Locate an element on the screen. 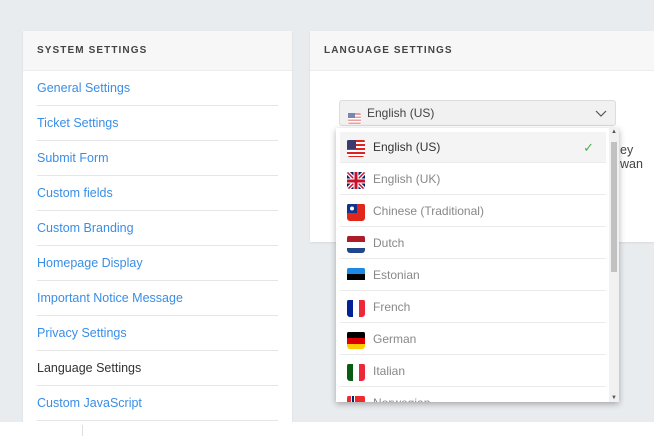  language-option-fr: French is located at coordinates (473, 307).